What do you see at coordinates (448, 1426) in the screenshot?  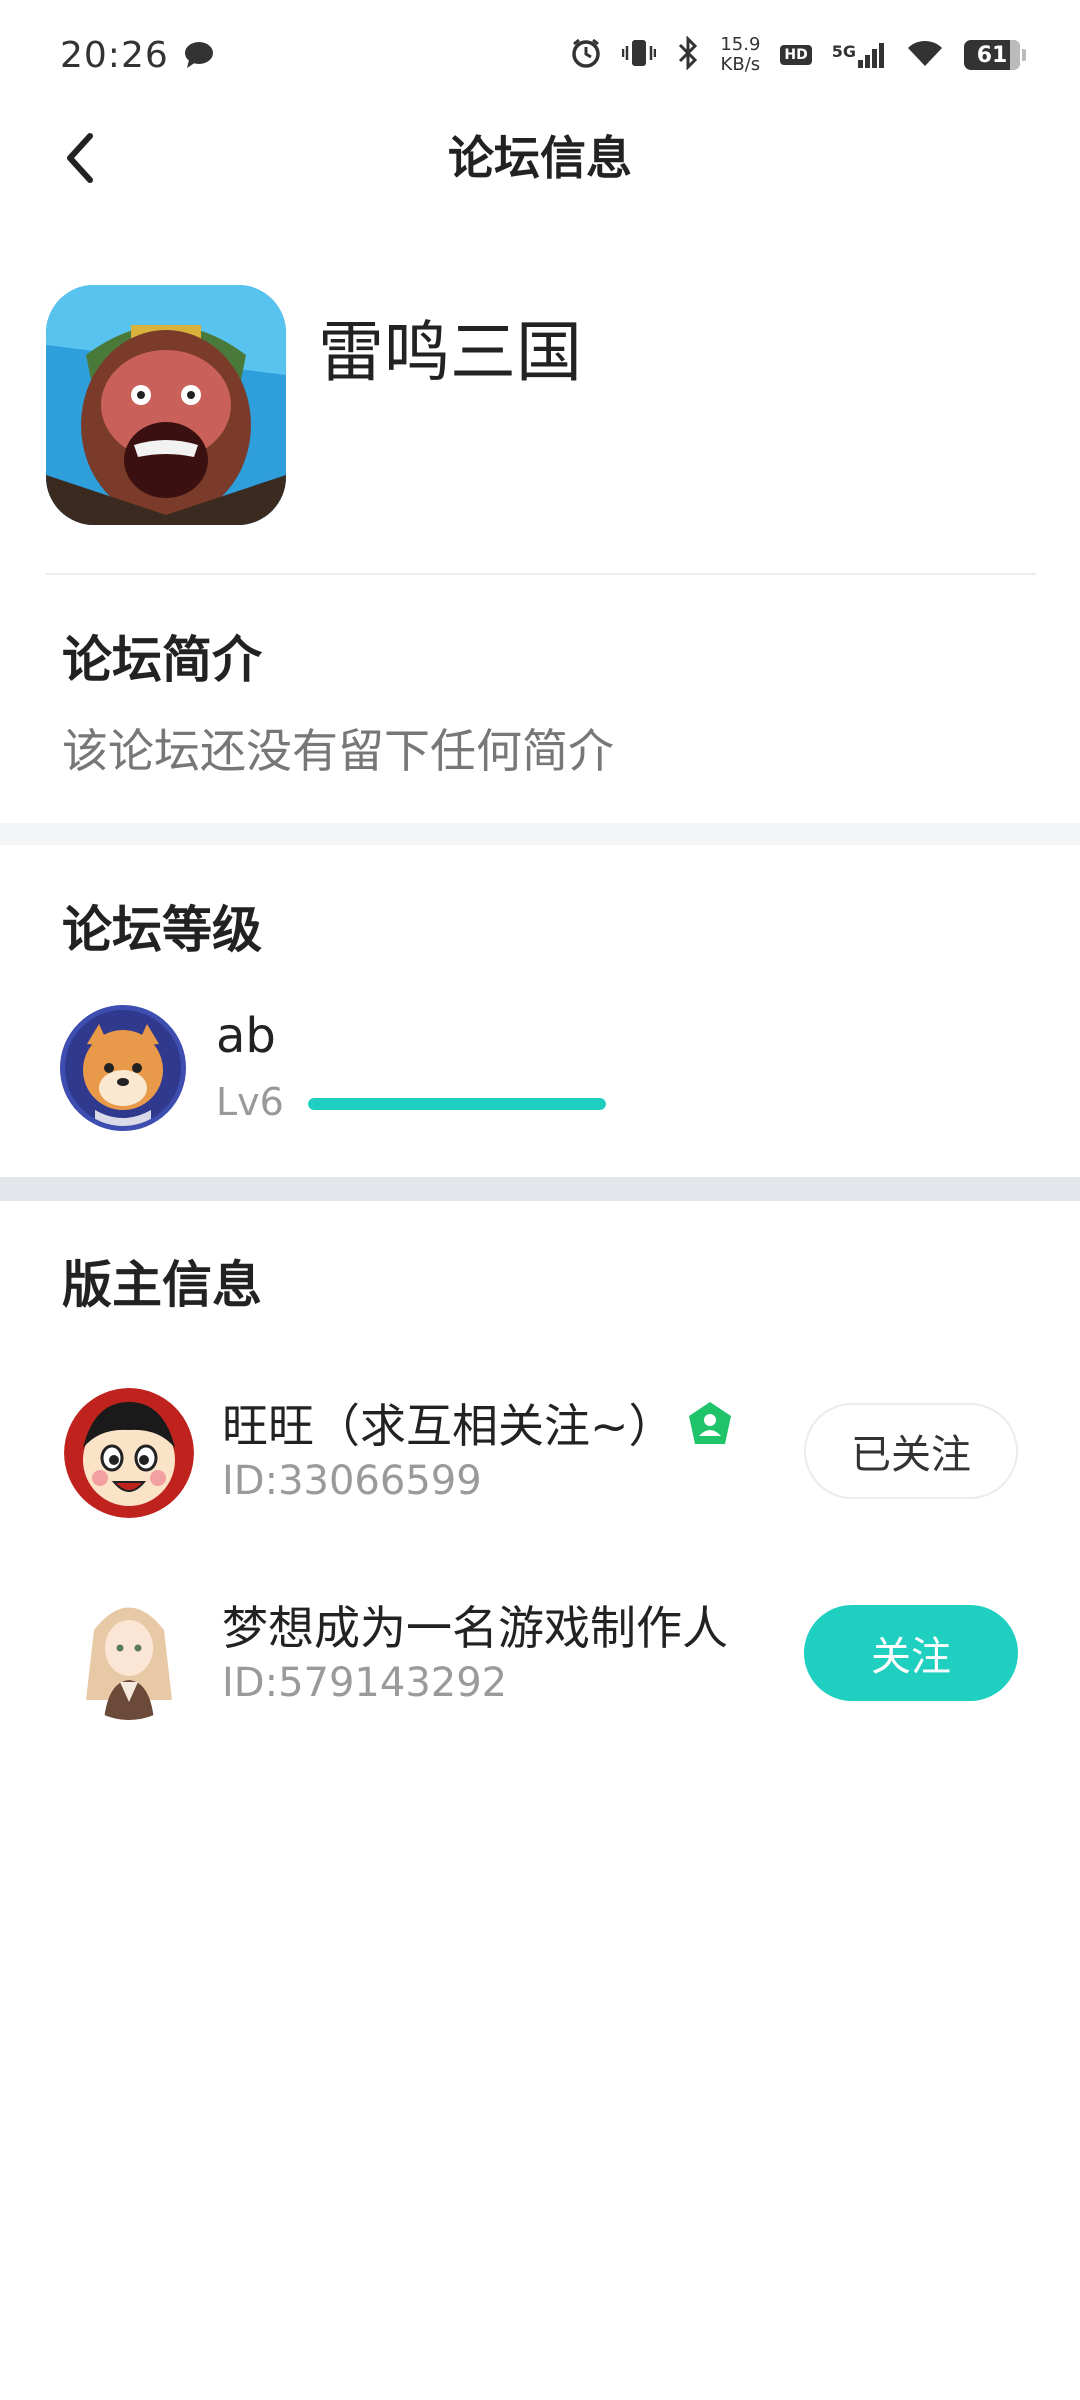 I see `moderator-name-text: 旺旺（求互相关注~）` at bounding box center [448, 1426].